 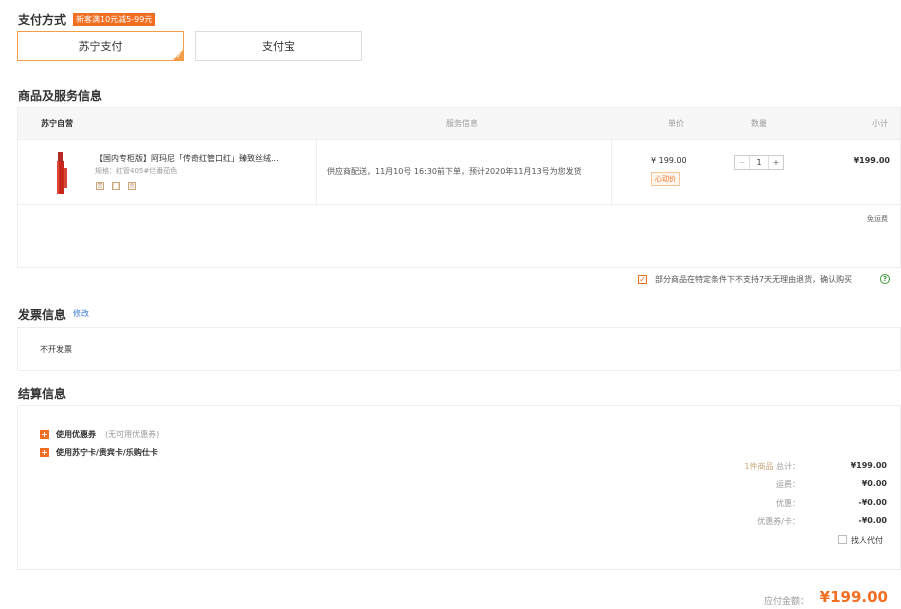 What do you see at coordinates (56, 349) in the screenshot?
I see `invoice-value: 不开发票` at bounding box center [56, 349].